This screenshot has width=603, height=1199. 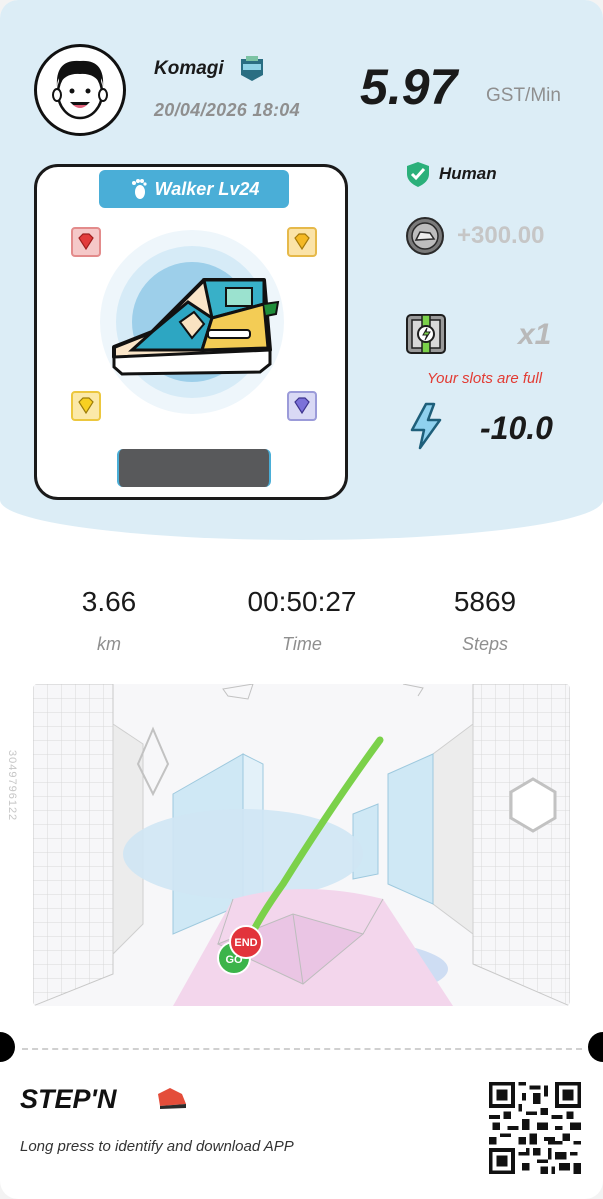 I want to click on avatar, so click(x=80, y=90).